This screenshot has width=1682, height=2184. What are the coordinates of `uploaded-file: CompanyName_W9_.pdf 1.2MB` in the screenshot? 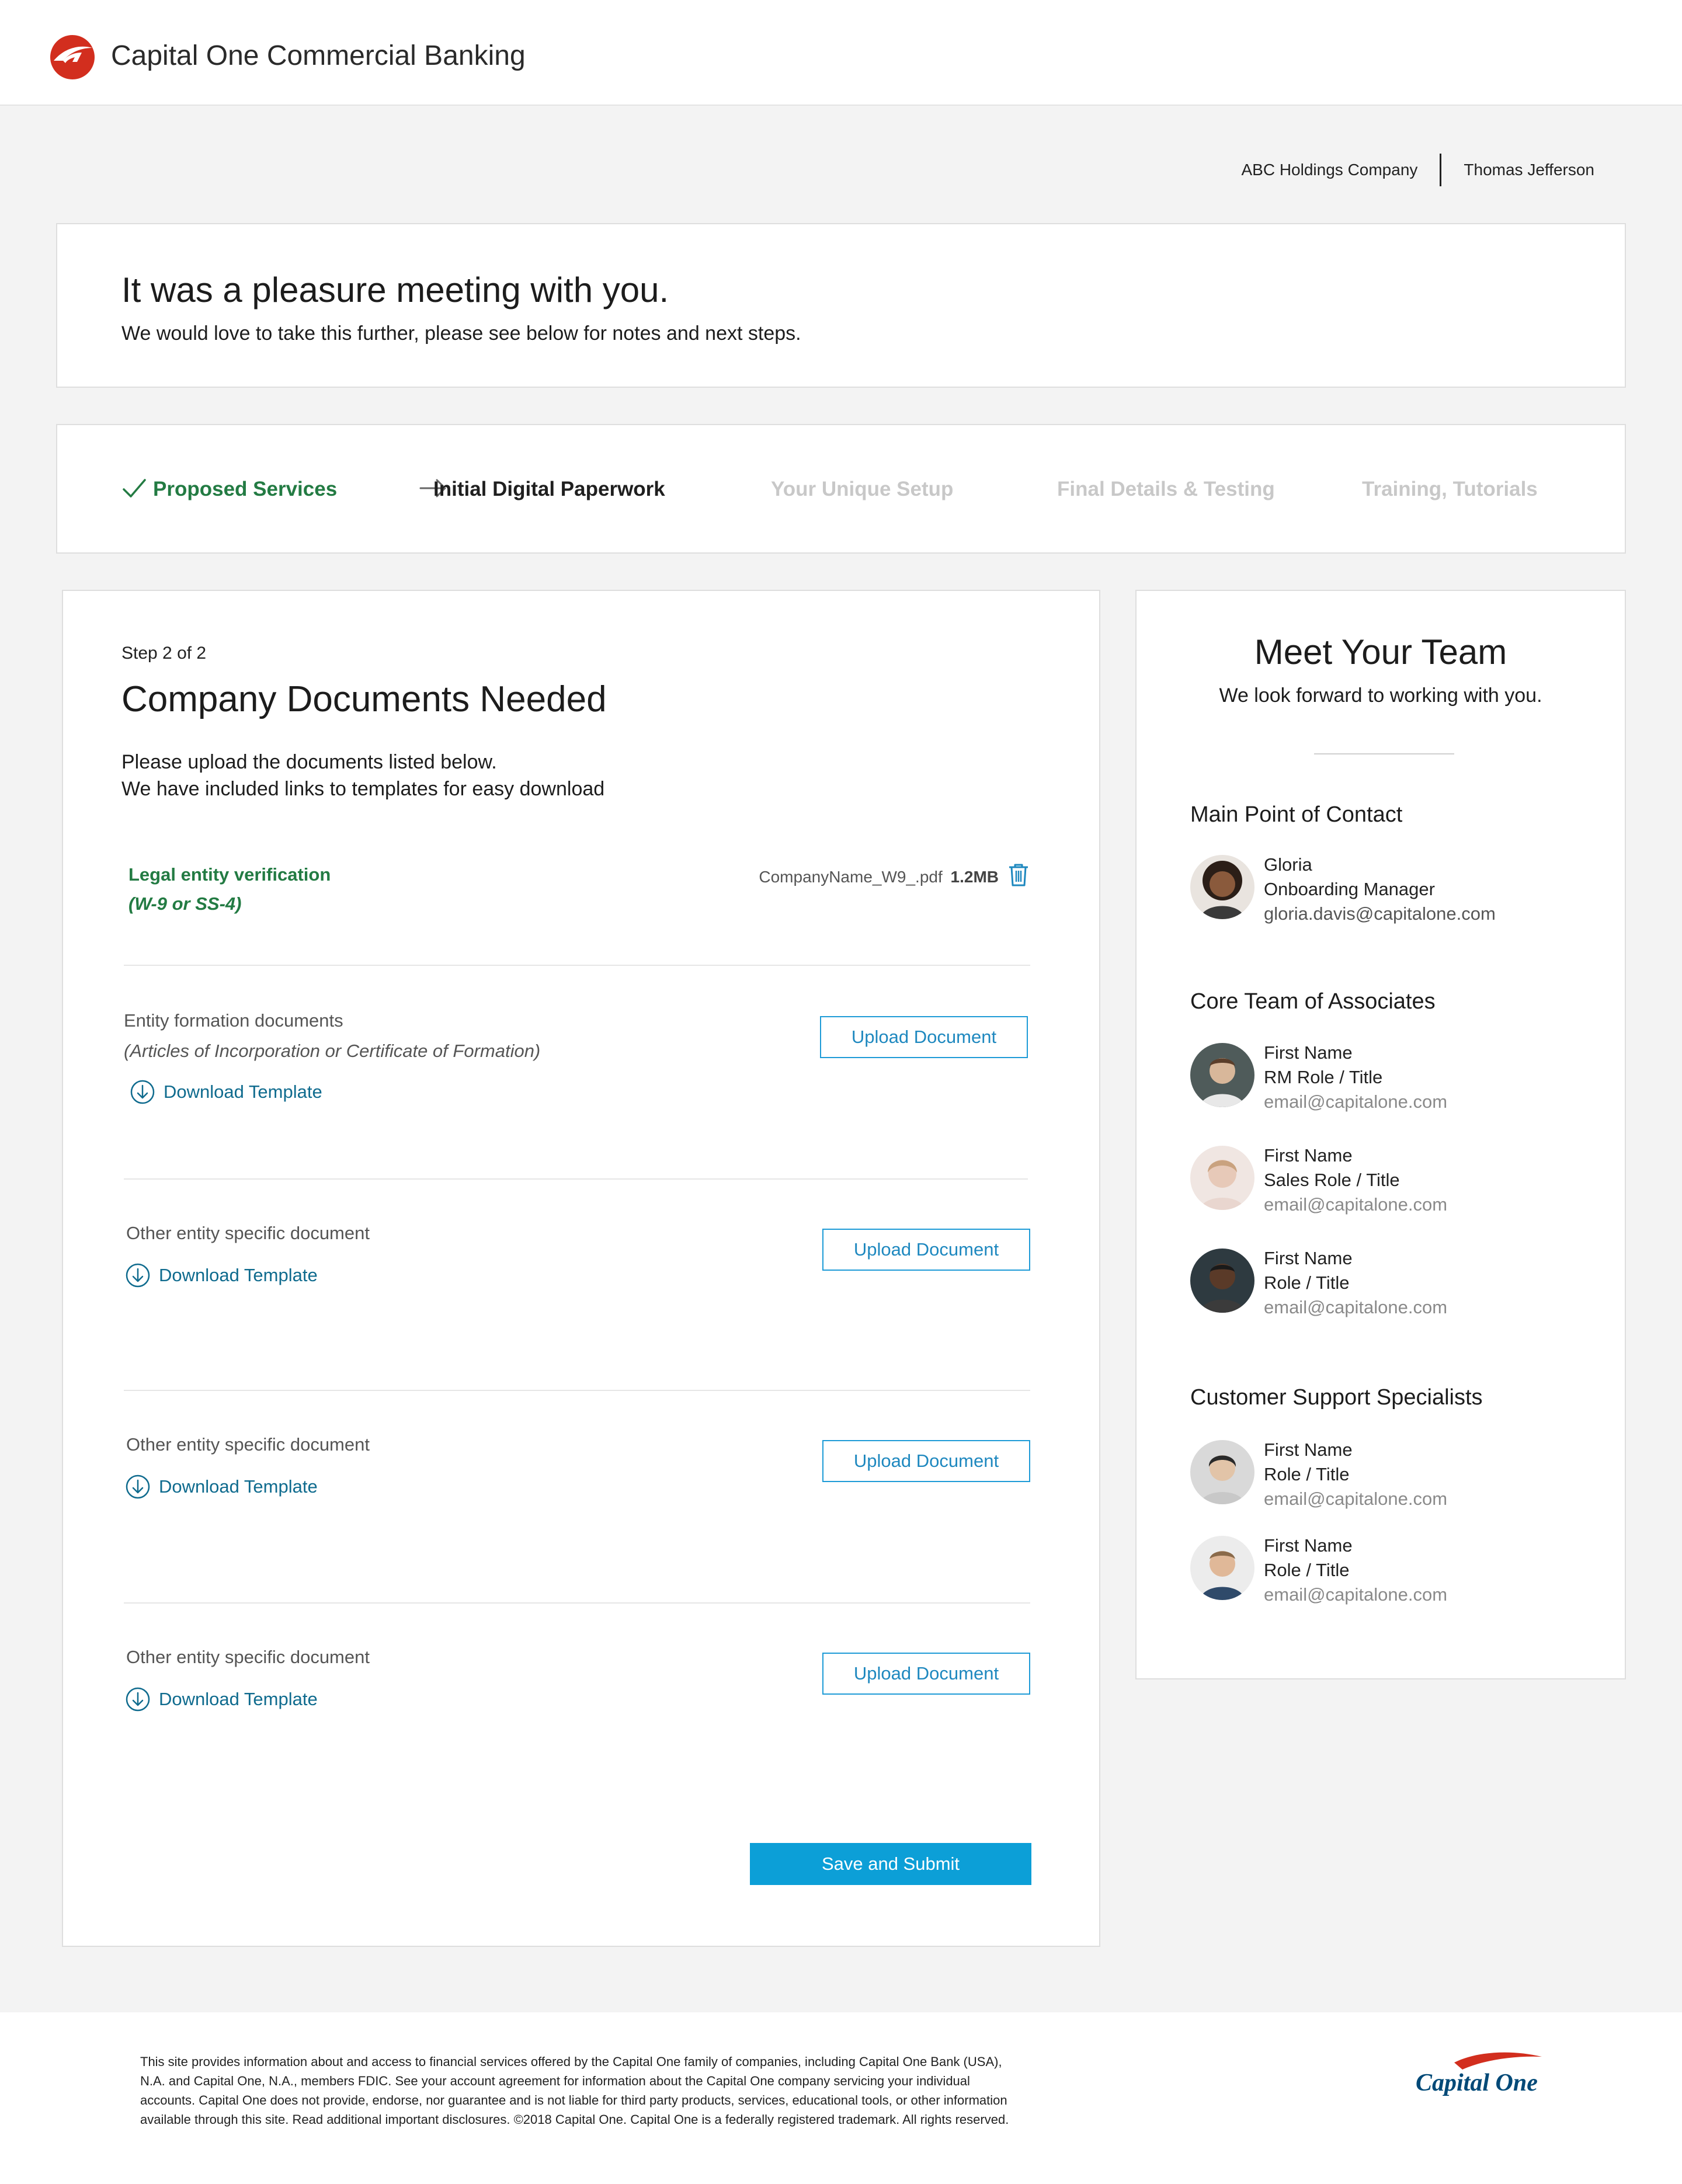 It's located at (879, 877).